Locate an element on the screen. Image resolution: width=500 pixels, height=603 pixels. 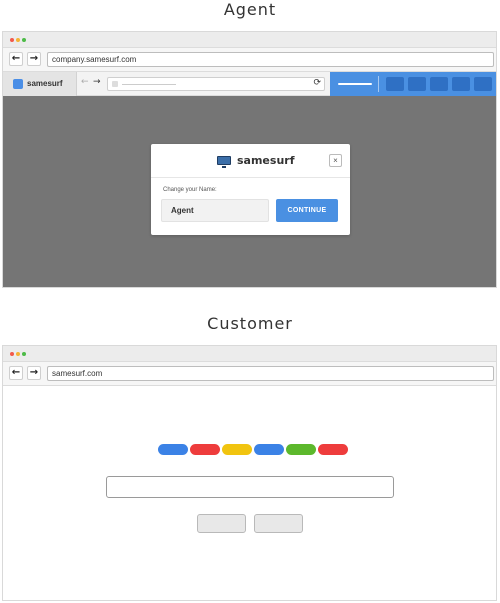
name-input: Agent is located at coordinates (215, 210).